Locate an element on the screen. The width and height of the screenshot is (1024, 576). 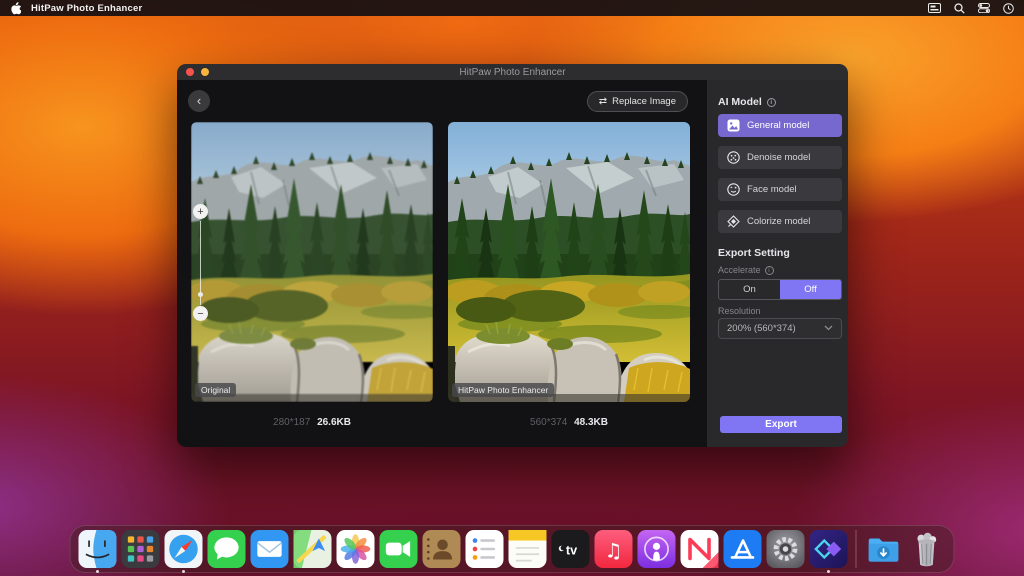
dock-item-contacts is located at coordinates (441, 549).